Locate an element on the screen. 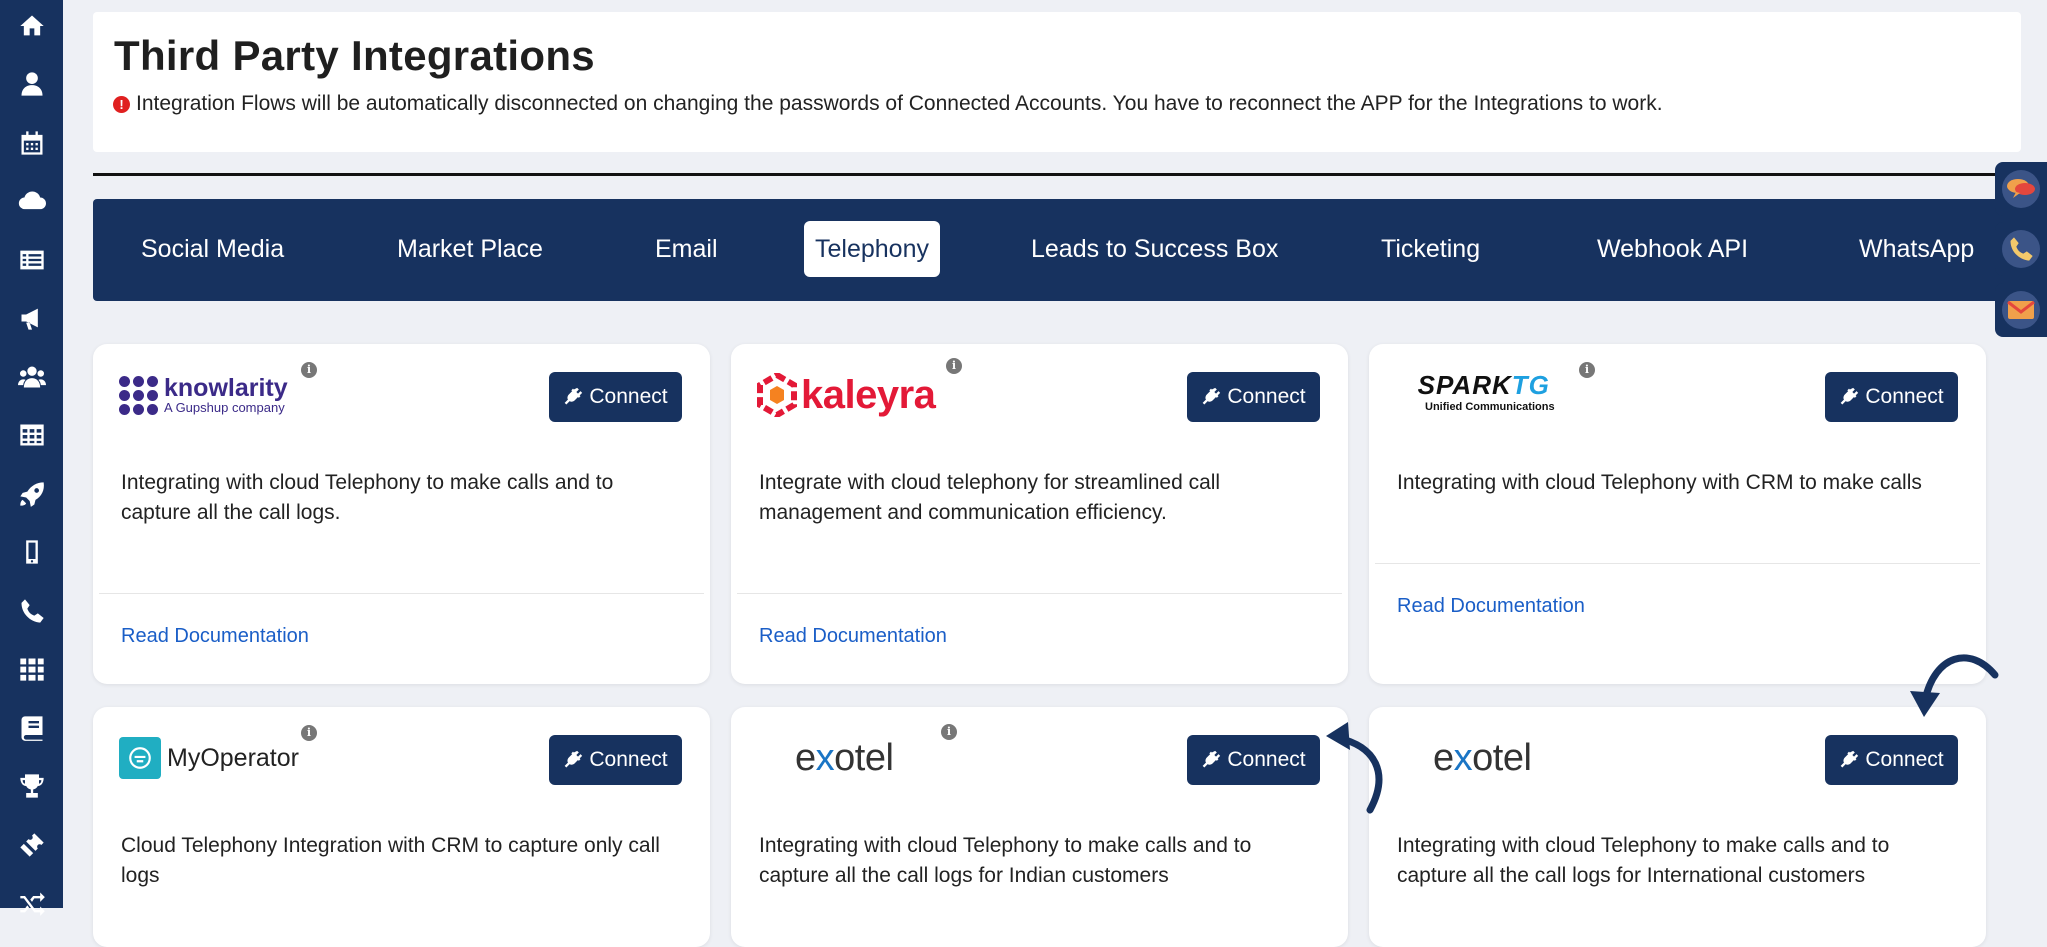 The width and height of the screenshot is (2047, 947). sidebar-item-knowledge is located at coordinates (31, 728).